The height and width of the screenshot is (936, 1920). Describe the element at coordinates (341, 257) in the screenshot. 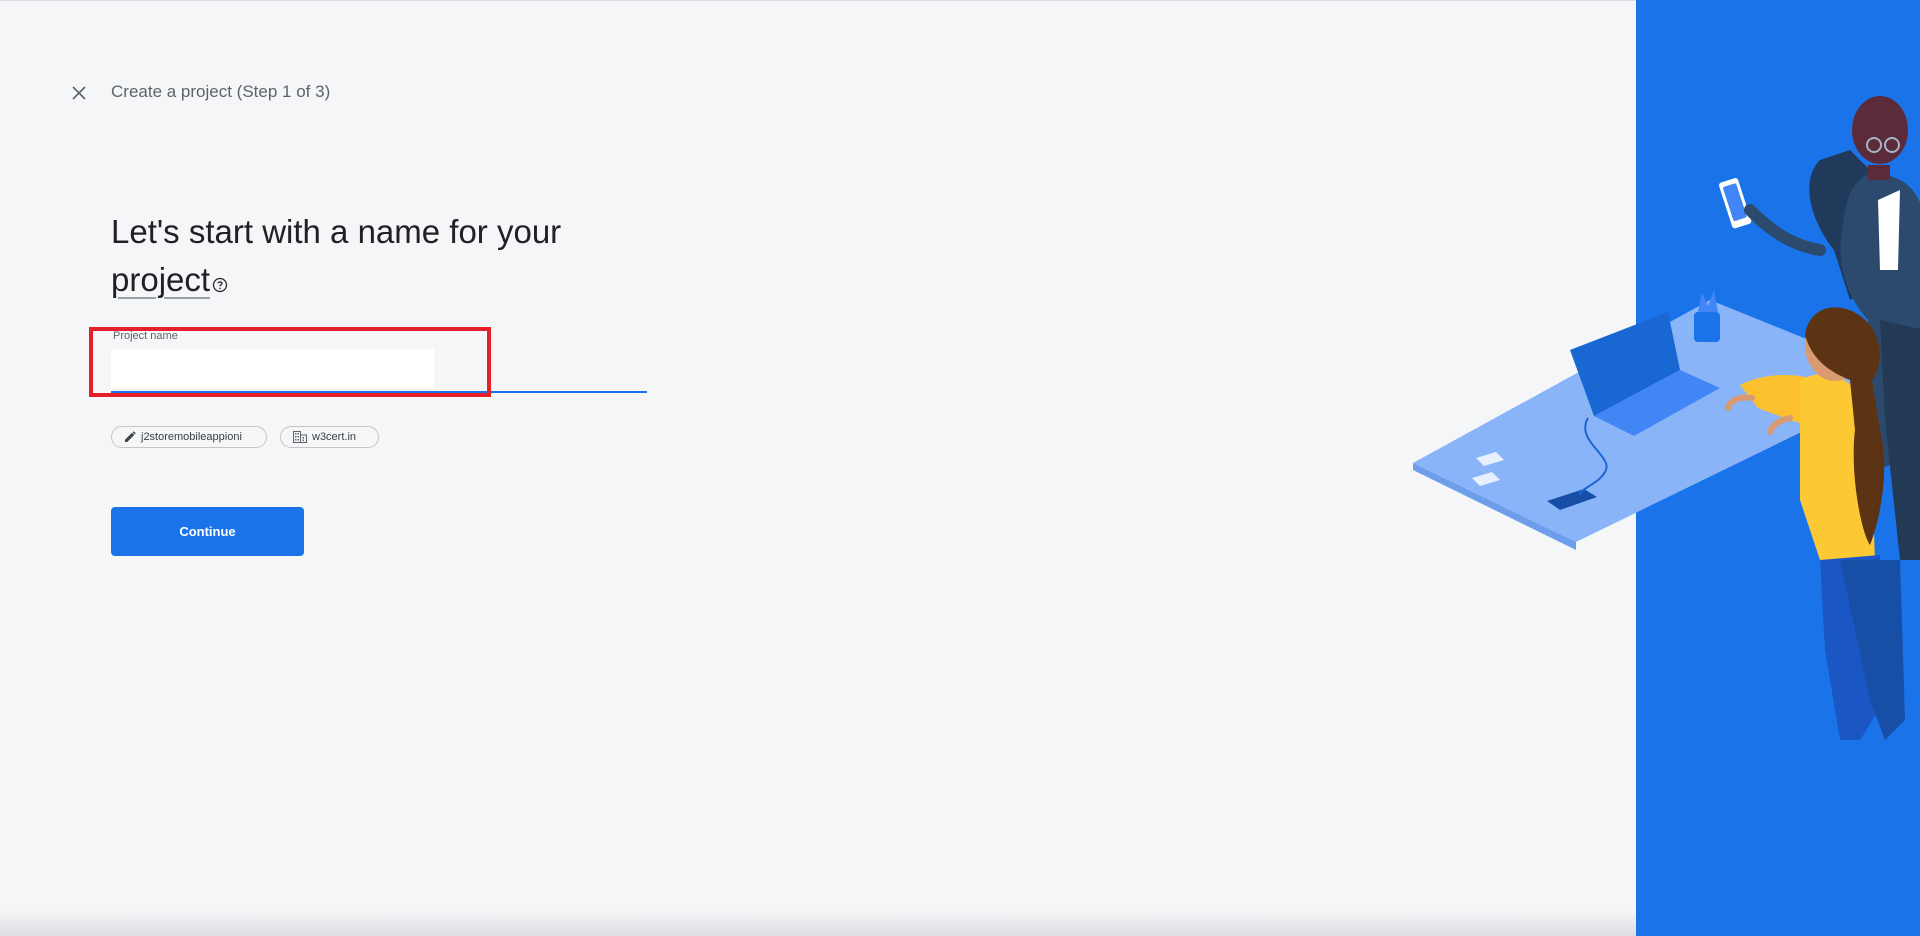

I see `page-heading: Let's start with a name for your project` at that location.